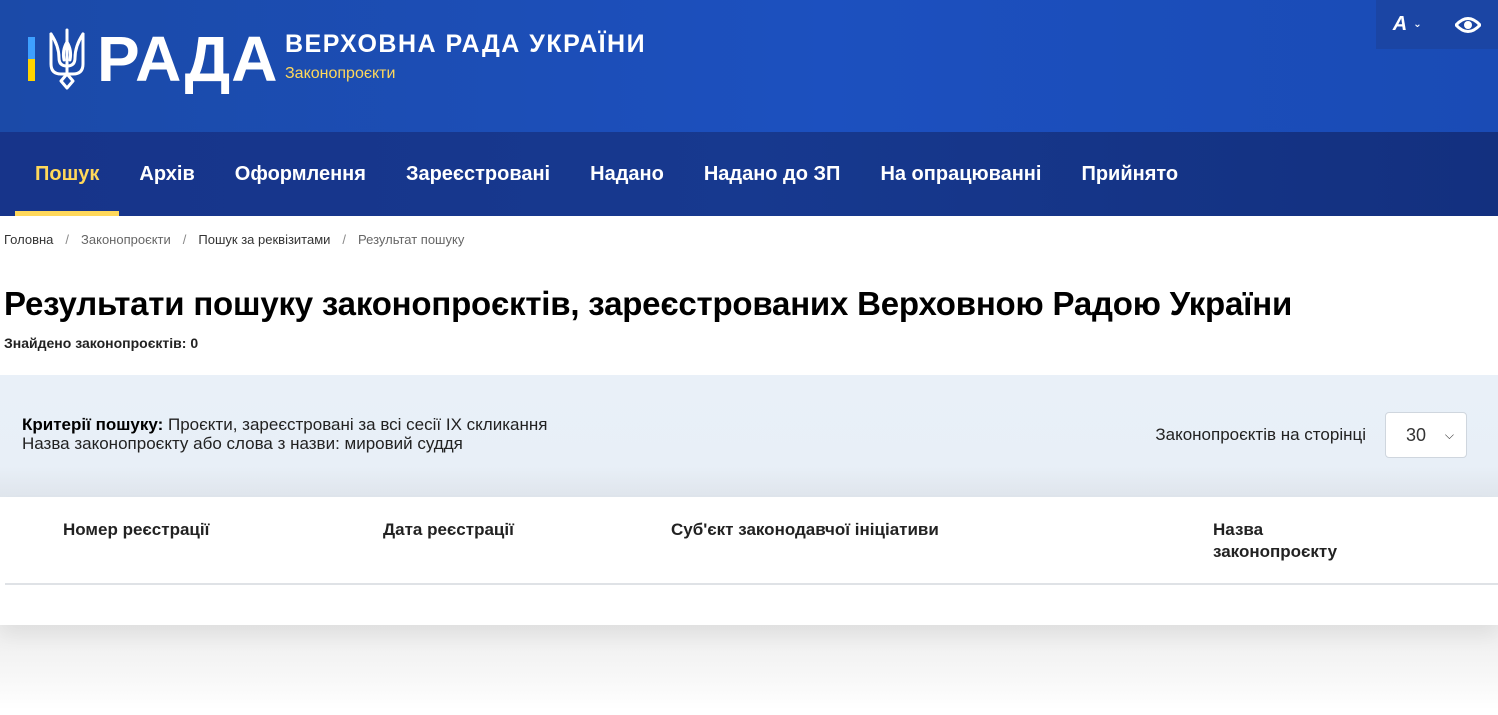  Describe the element at coordinates (1417, 24) in the screenshot. I see `chevron-down-icon: ⌄` at that location.